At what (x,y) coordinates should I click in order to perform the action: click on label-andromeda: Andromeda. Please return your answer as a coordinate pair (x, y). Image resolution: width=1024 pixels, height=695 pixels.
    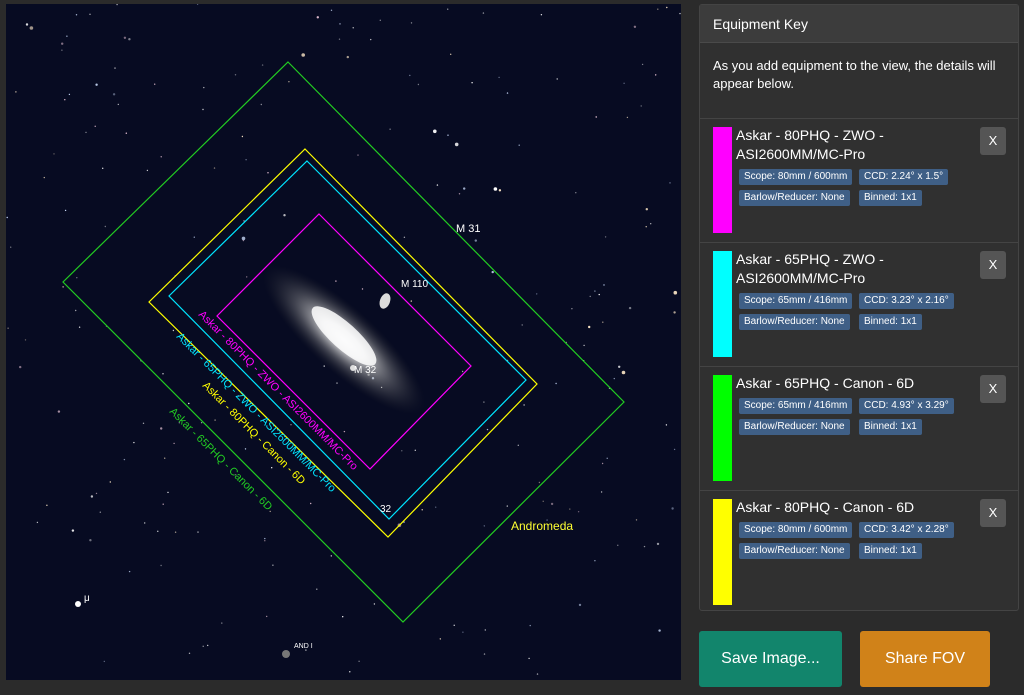
    Looking at the image, I should click on (542, 526).